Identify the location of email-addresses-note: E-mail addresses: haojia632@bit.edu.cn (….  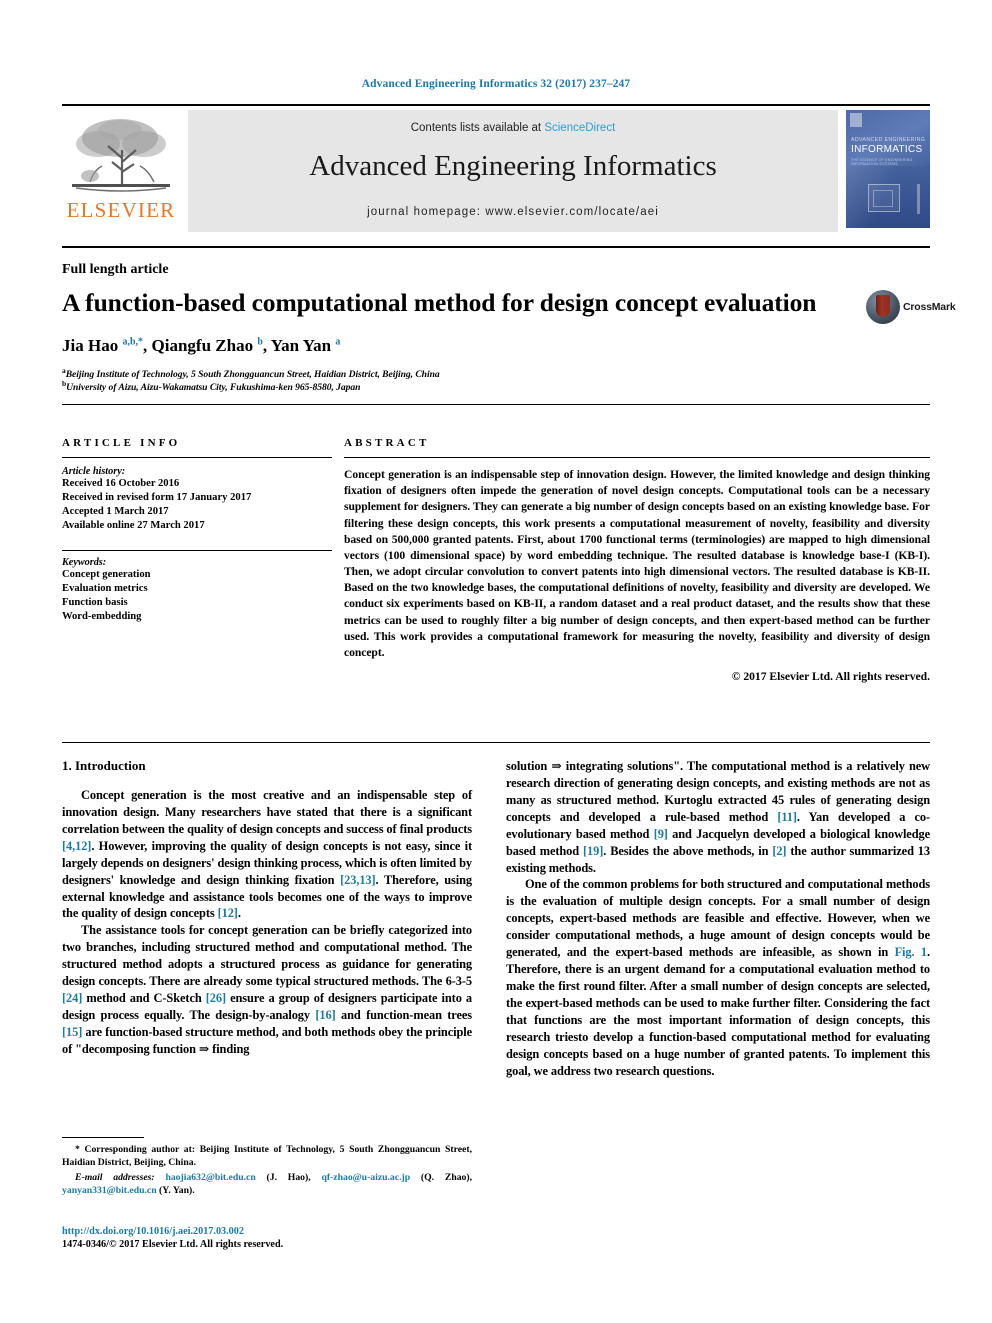
(267, 1183).